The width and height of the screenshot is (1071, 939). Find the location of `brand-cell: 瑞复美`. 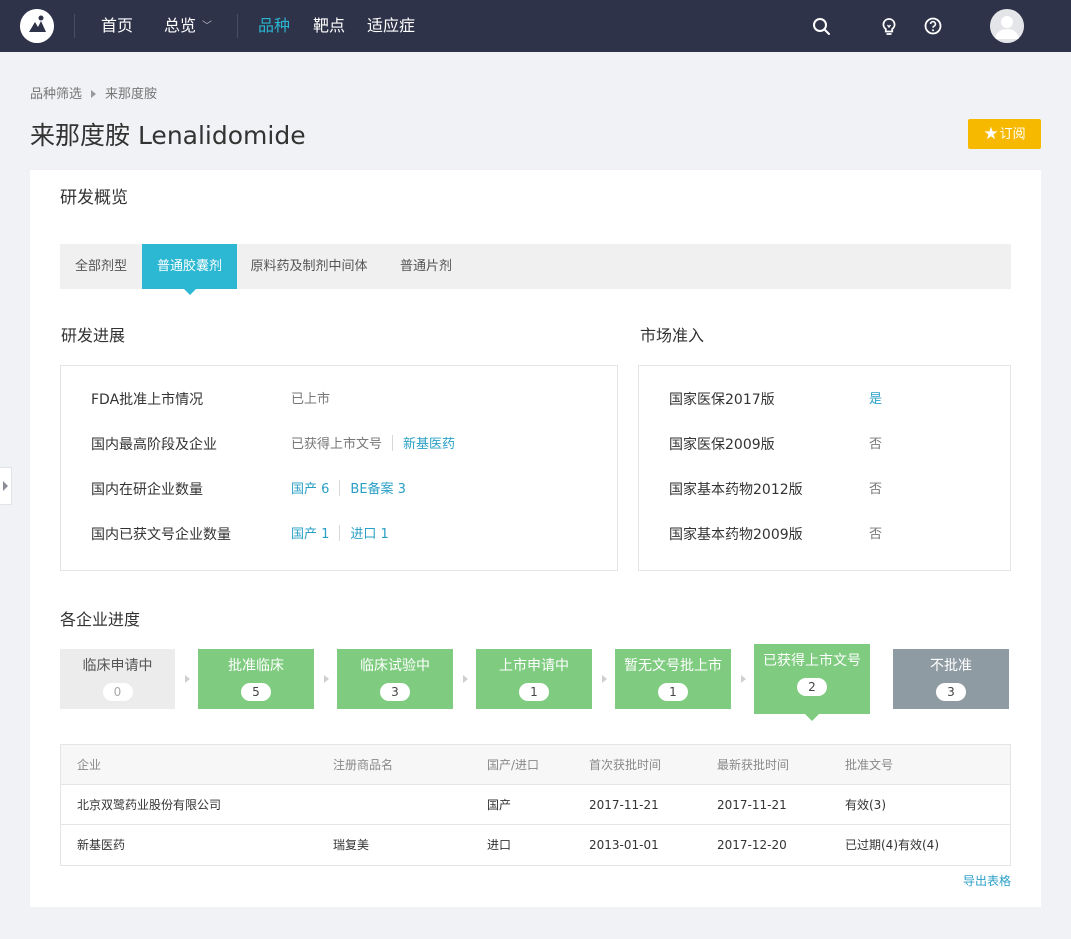

brand-cell: 瑞复美 is located at coordinates (351, 845).